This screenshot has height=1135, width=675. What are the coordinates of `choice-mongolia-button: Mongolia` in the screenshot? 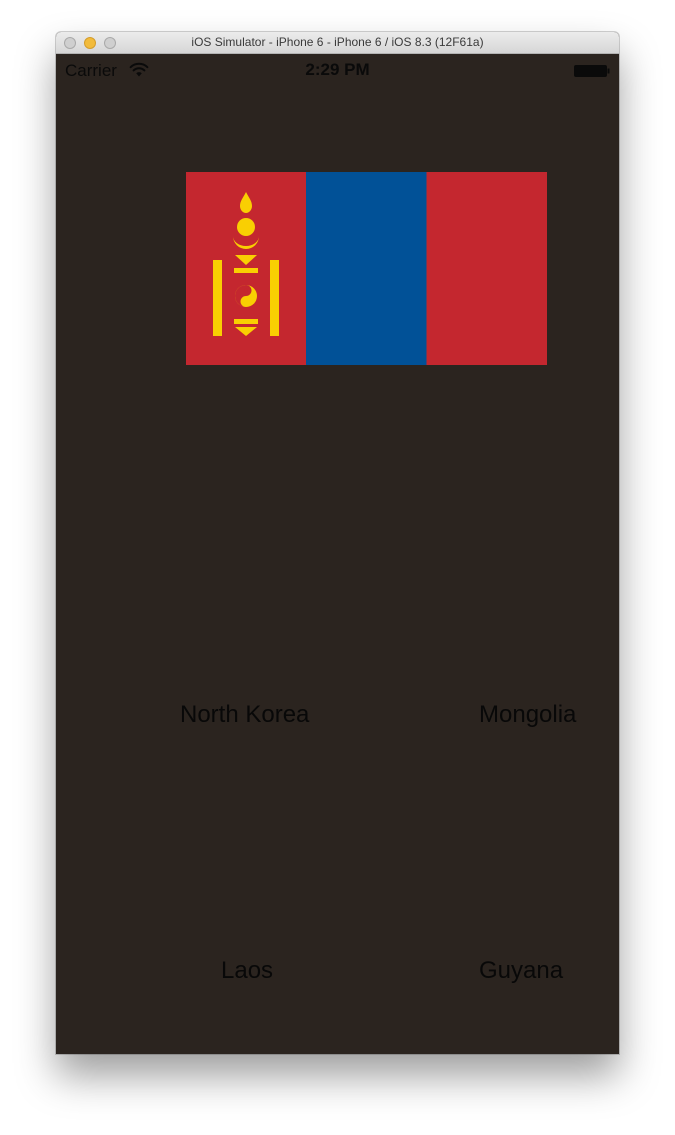 It's located at (527, 715).